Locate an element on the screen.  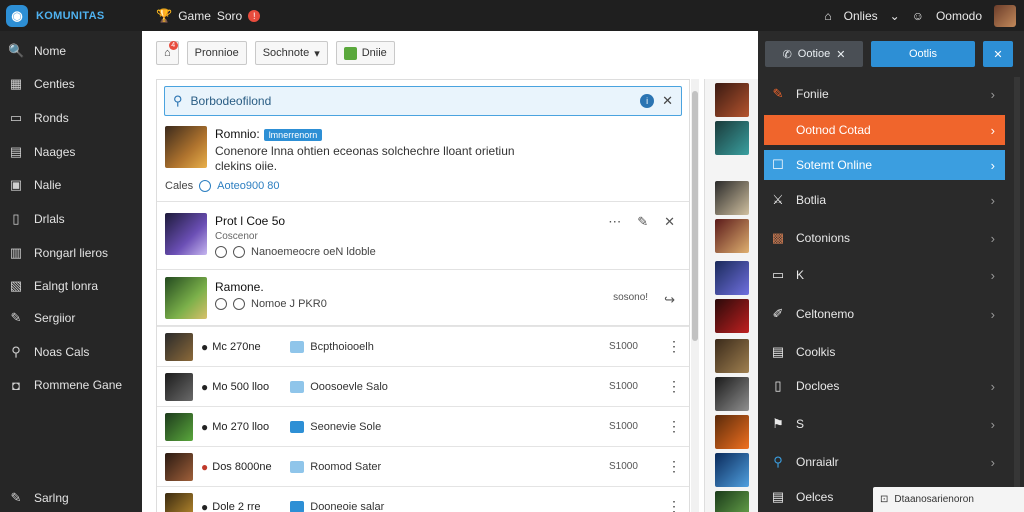
list-item: ● Dos 8000ne Roomod Sater S1000 ⋮ is located at coordinates (423, 466).